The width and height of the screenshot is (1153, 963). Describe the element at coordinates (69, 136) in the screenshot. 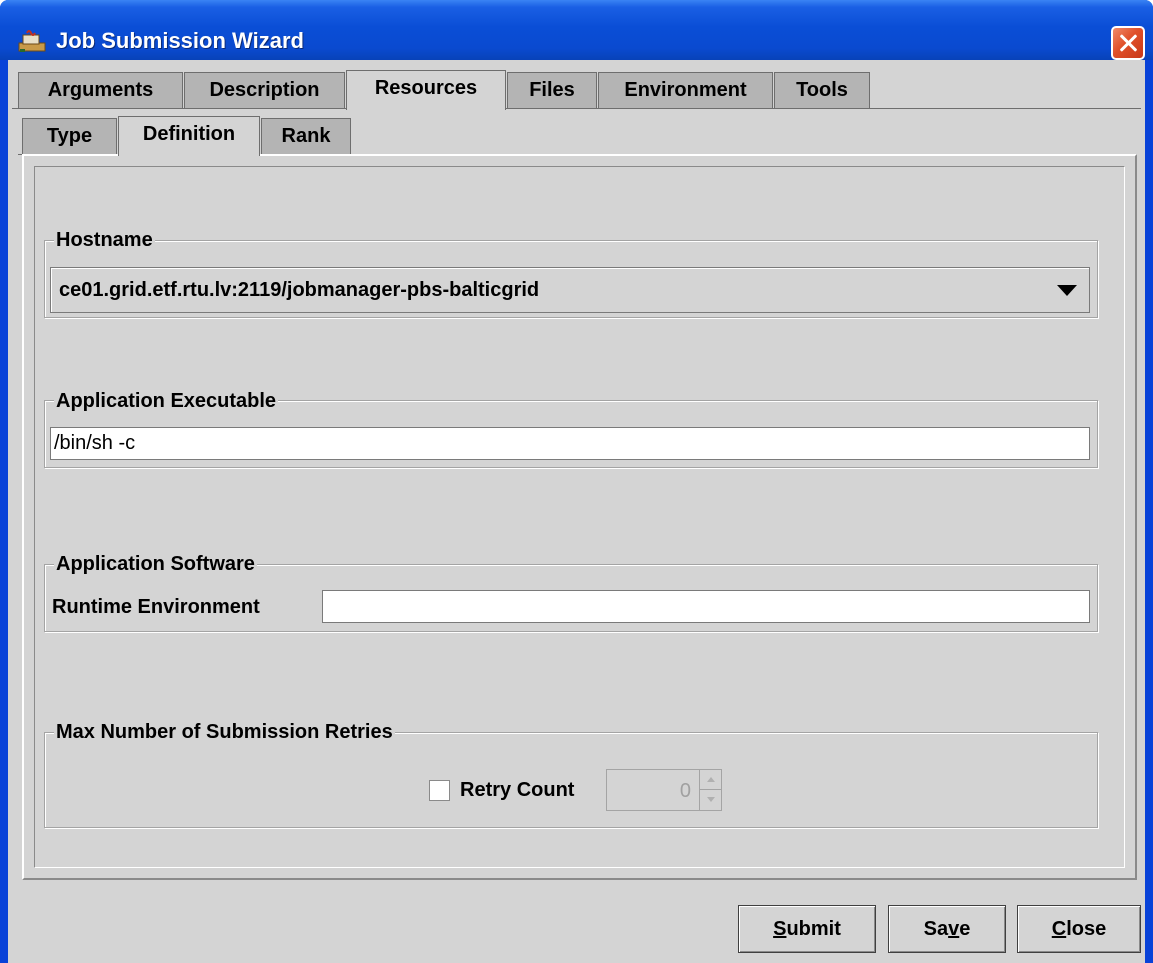

I see `tab-type: Type` at that location.